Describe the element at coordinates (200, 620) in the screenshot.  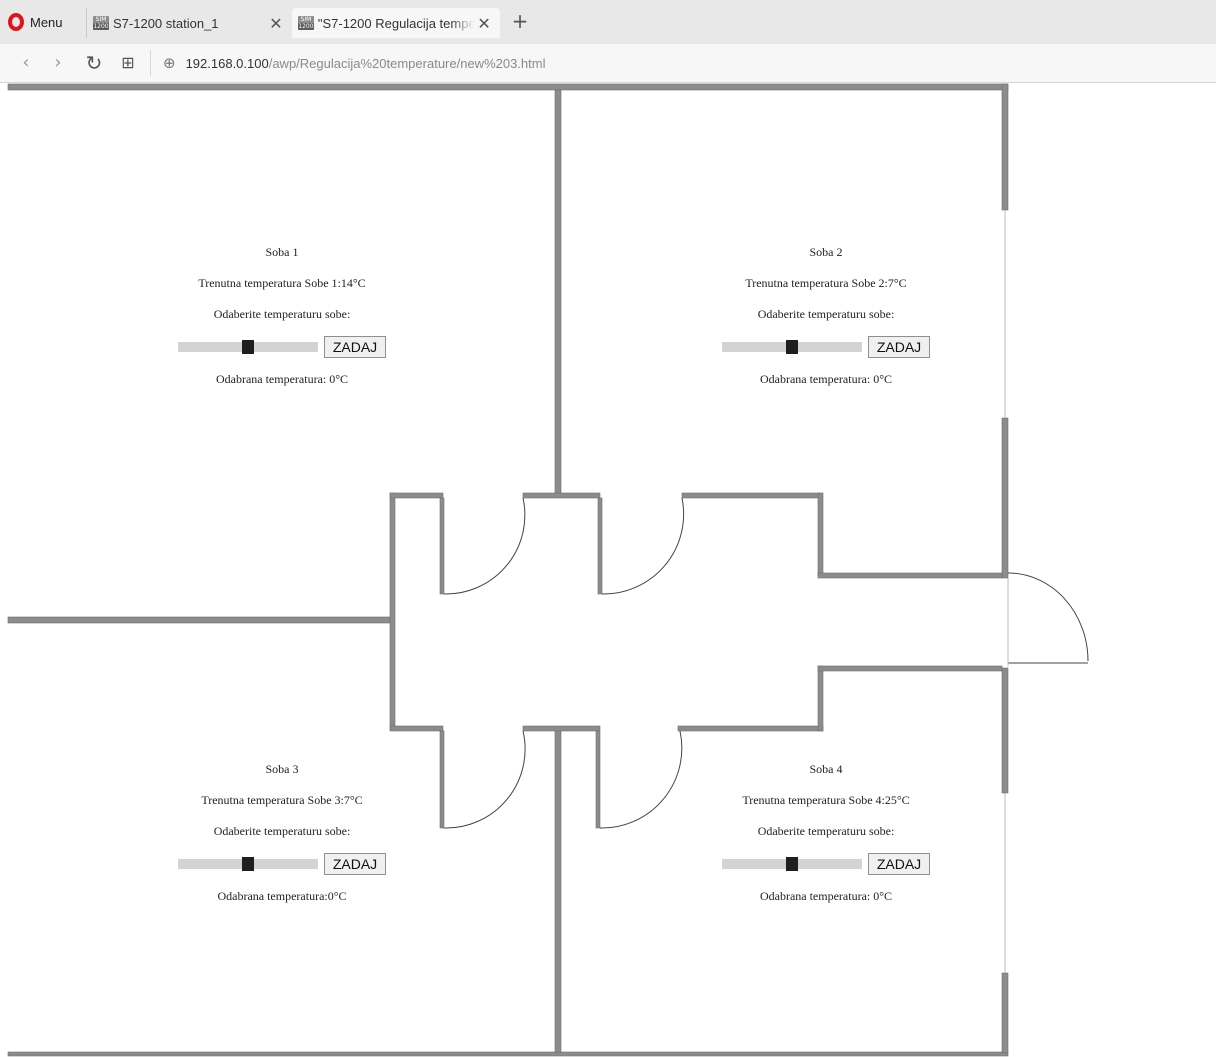
I see `wall-left-divider` at that location.